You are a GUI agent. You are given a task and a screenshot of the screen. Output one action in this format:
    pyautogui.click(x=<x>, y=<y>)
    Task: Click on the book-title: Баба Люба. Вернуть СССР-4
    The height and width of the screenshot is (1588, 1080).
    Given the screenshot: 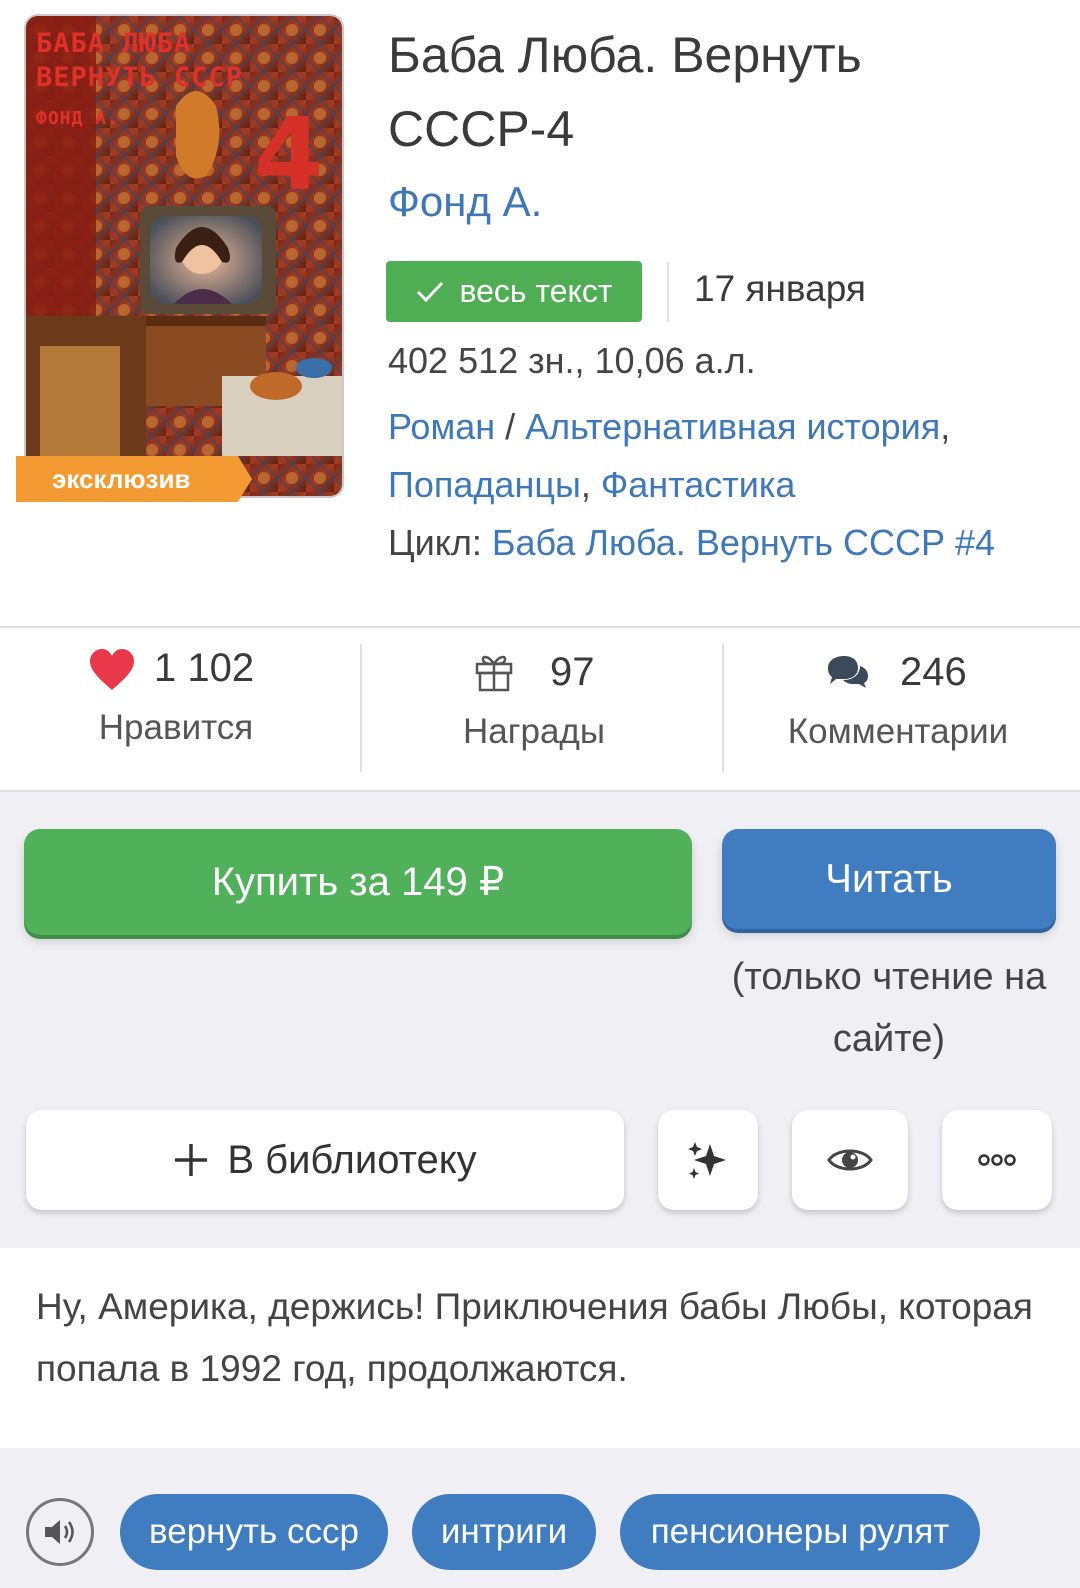 What is the action you would take?
    pyautogui.click(x=625, y=92)
    